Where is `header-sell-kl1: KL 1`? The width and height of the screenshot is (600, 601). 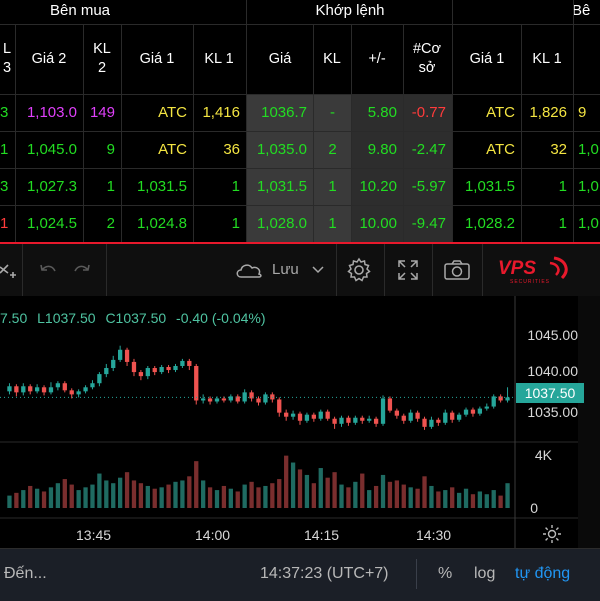 header-sell-kl1: KL 1 is located at coordinates (547, 59).